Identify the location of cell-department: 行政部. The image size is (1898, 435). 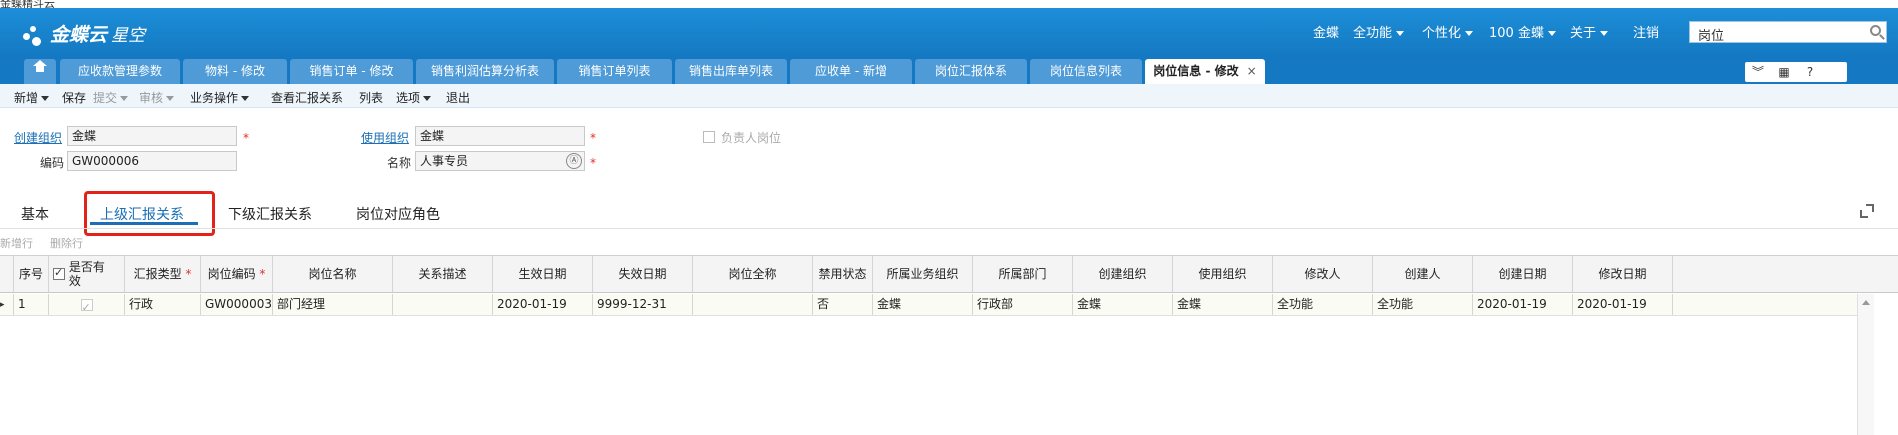
(1023, 304).